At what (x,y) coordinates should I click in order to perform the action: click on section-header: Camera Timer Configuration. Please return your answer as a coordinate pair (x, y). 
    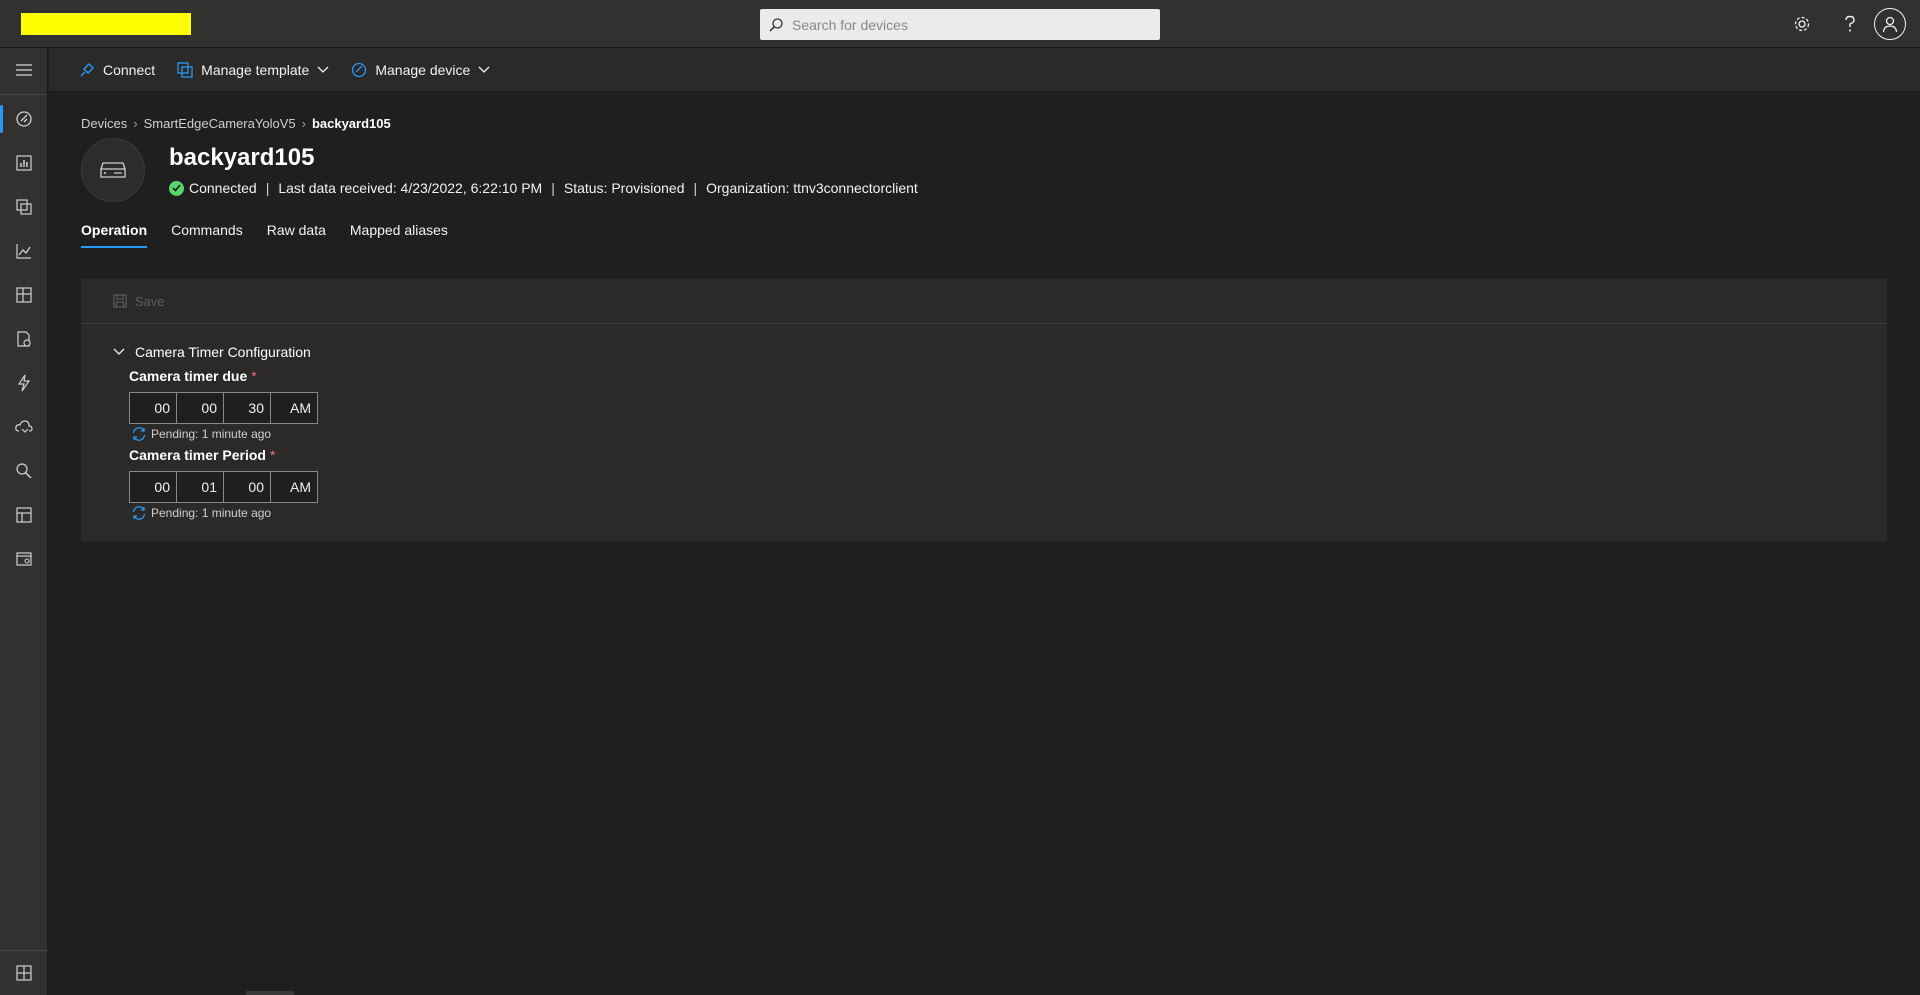
    Looking at the image, I should click on (212, 352).